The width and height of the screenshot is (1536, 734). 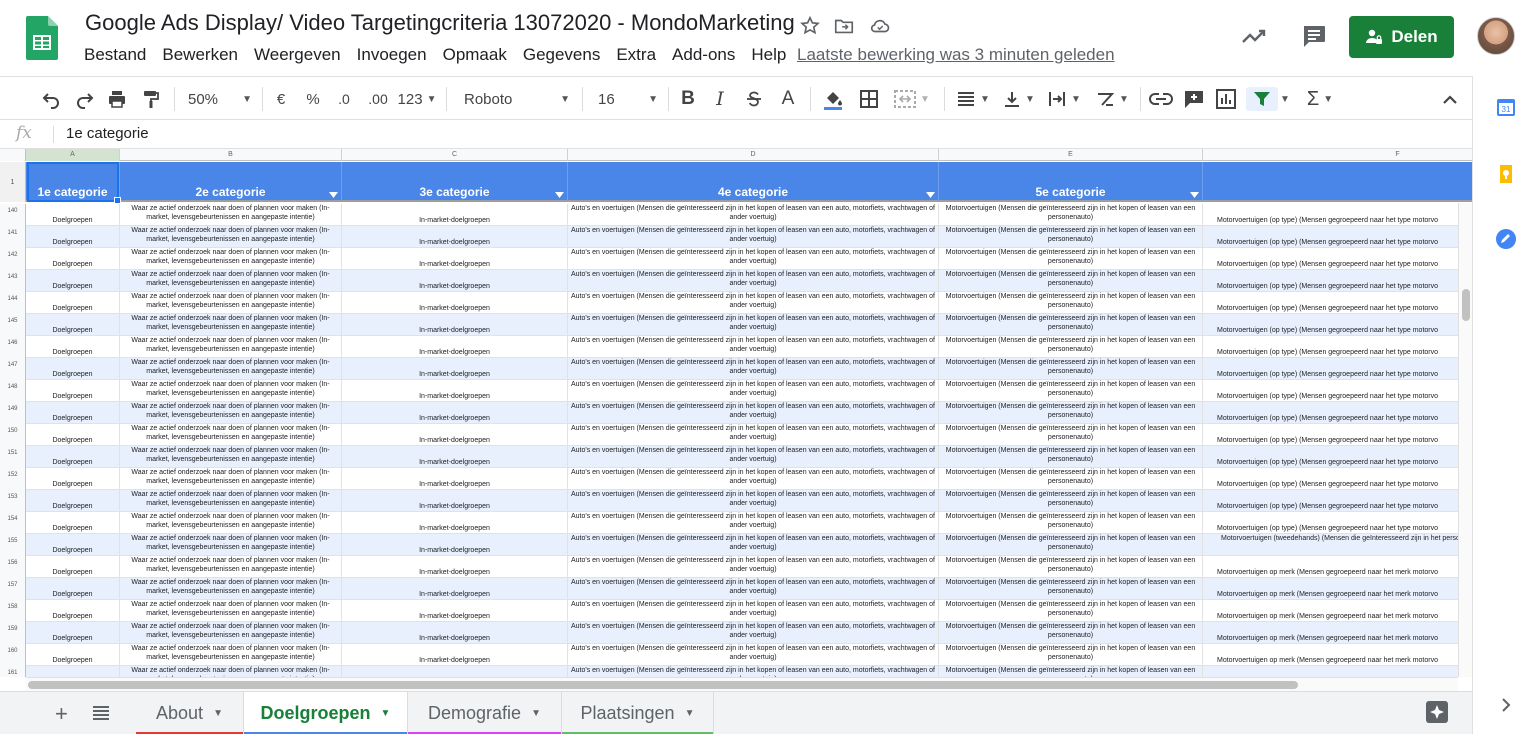 I want to click on row-number: 149, so click(x=13, y=413).